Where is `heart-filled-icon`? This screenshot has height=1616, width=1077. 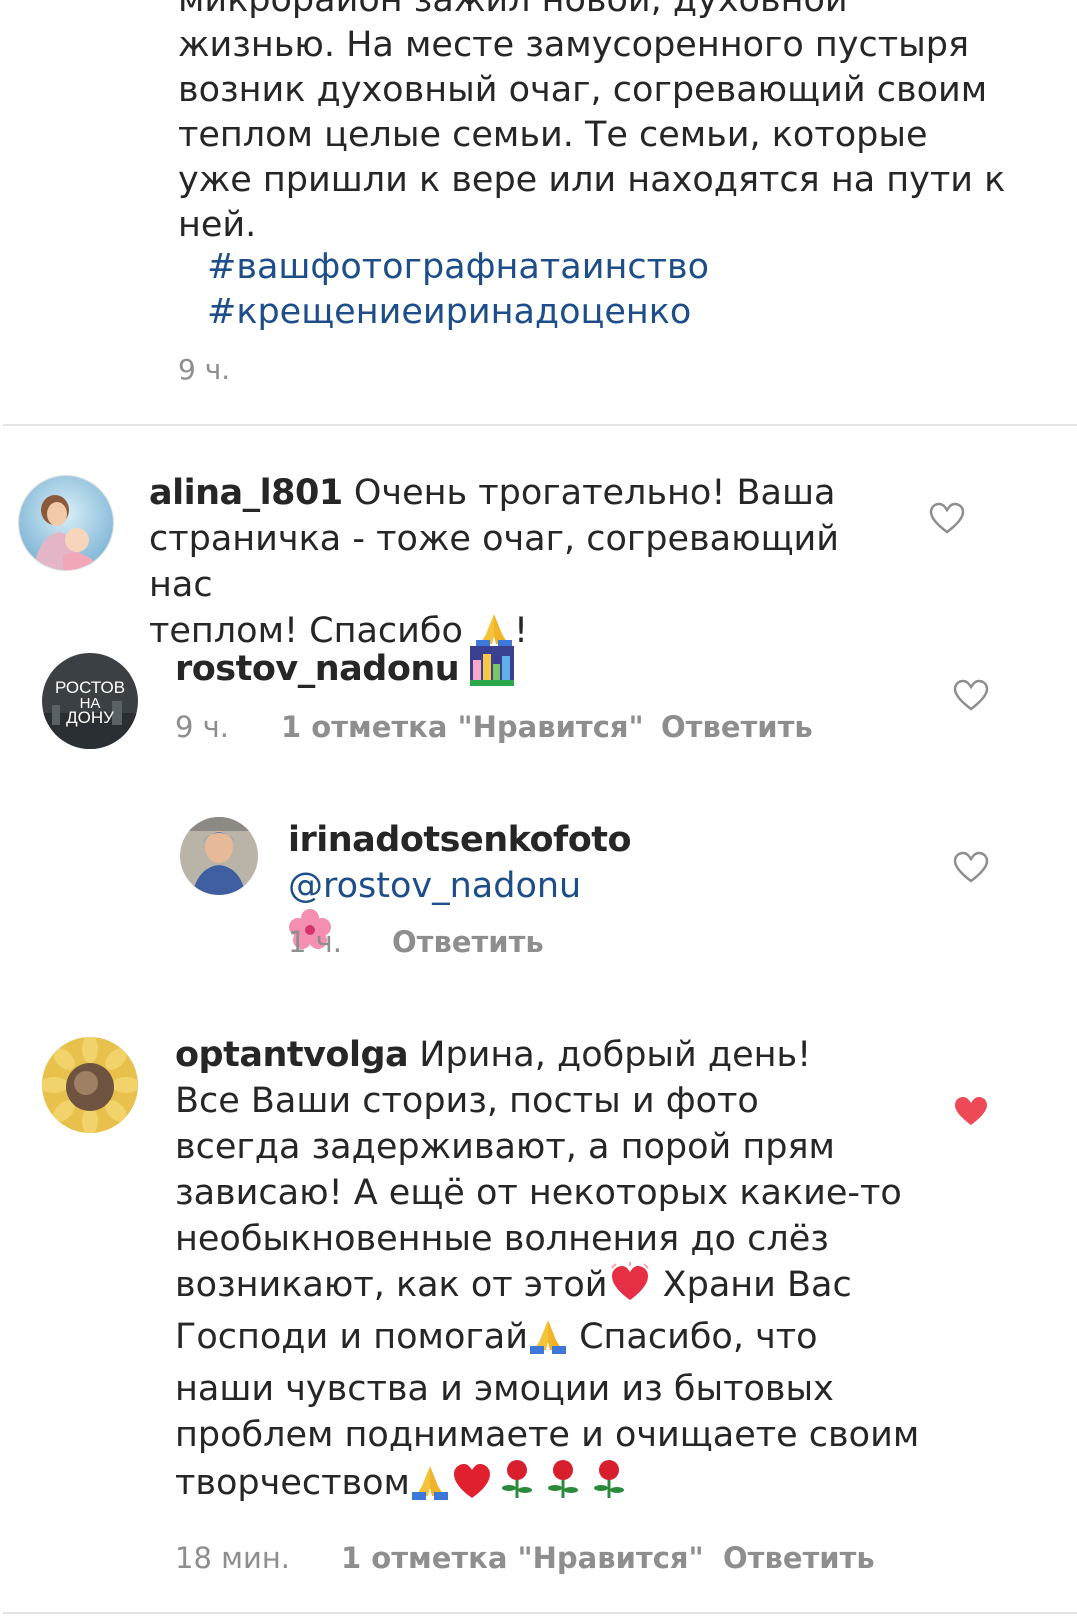 heart-filled-icon is located at coordinates (971, 1111).